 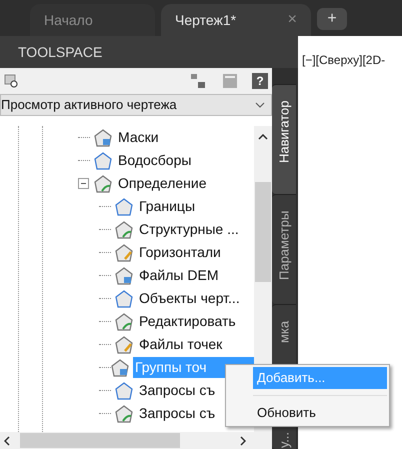 I want to click on document-tab: Чертеж1* ×, so click(x=236, y=20).